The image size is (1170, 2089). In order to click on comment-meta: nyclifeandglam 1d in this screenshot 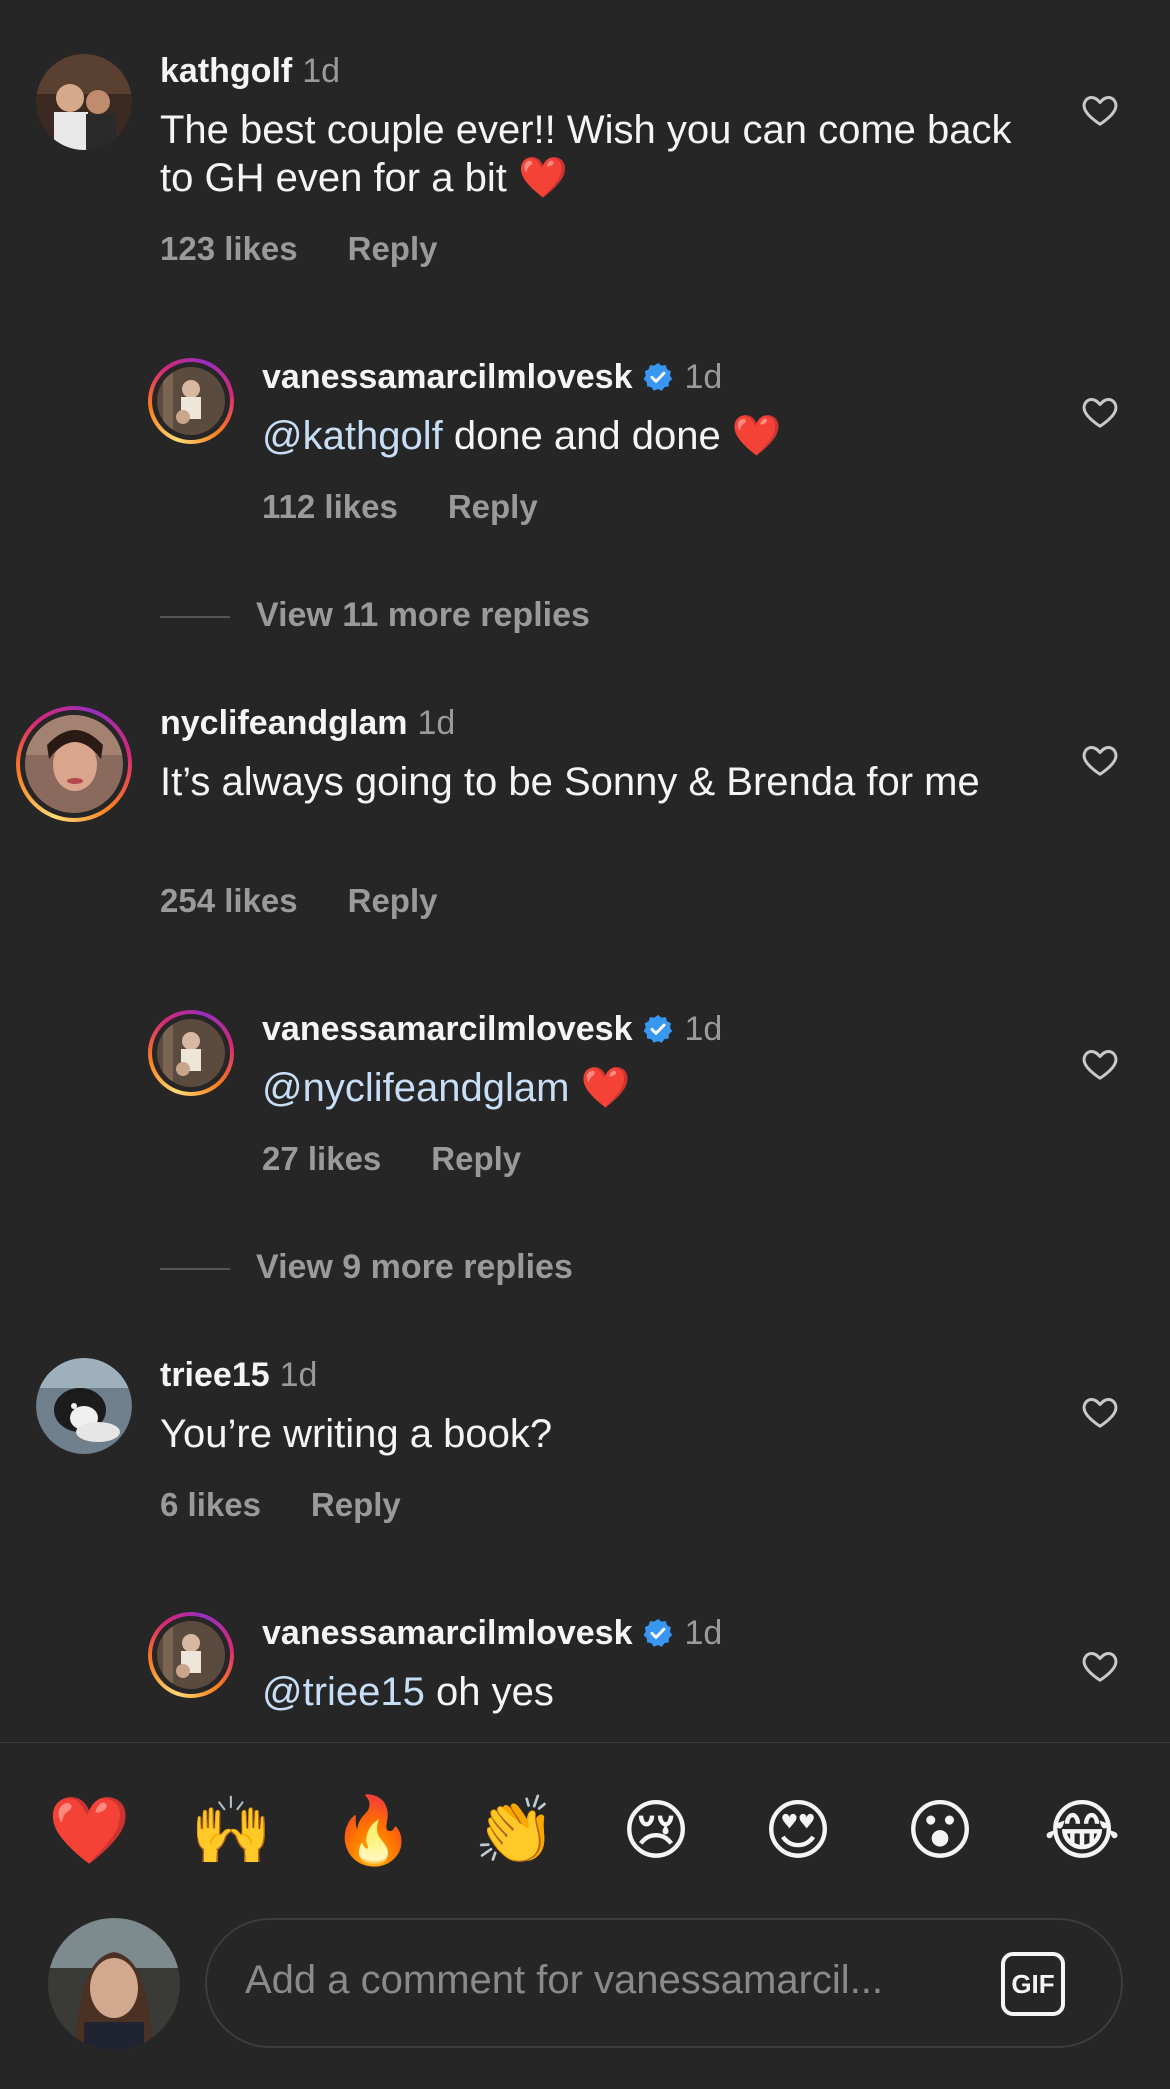, I will do `click(307, 723)`.